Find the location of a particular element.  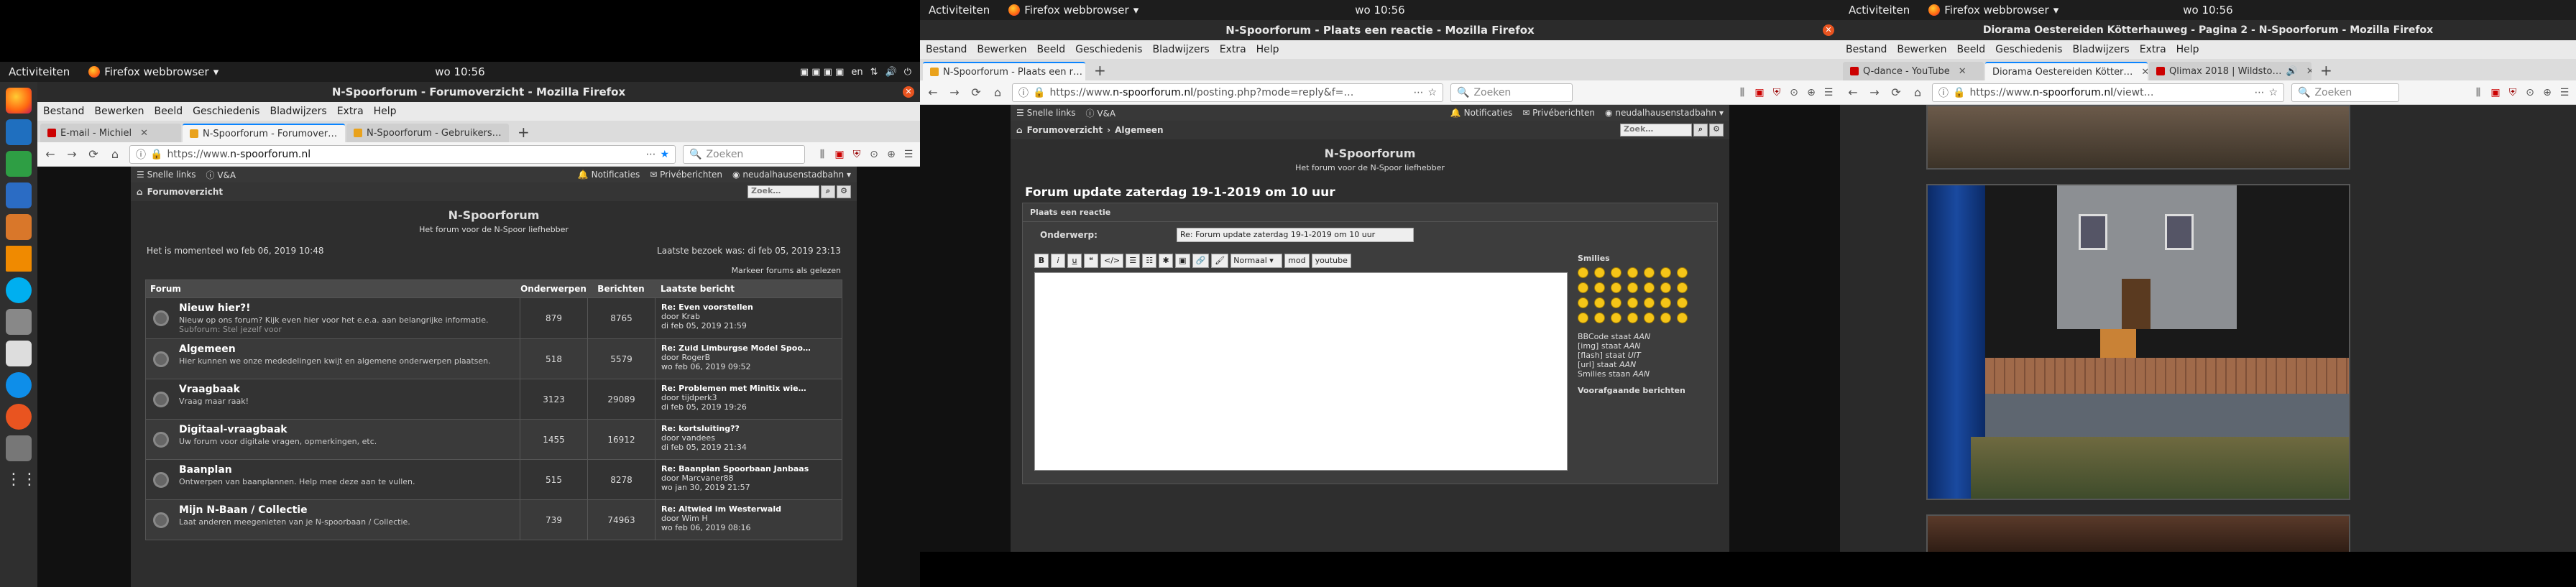

volume-icon: 🔊 is located at coordinates (891, 72).